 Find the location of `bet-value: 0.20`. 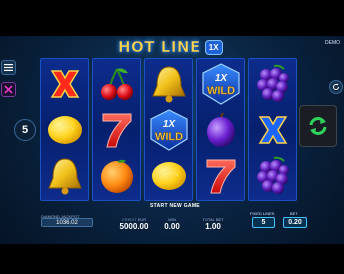

bet-value: 0.20 is located at coordinates (295, 222).